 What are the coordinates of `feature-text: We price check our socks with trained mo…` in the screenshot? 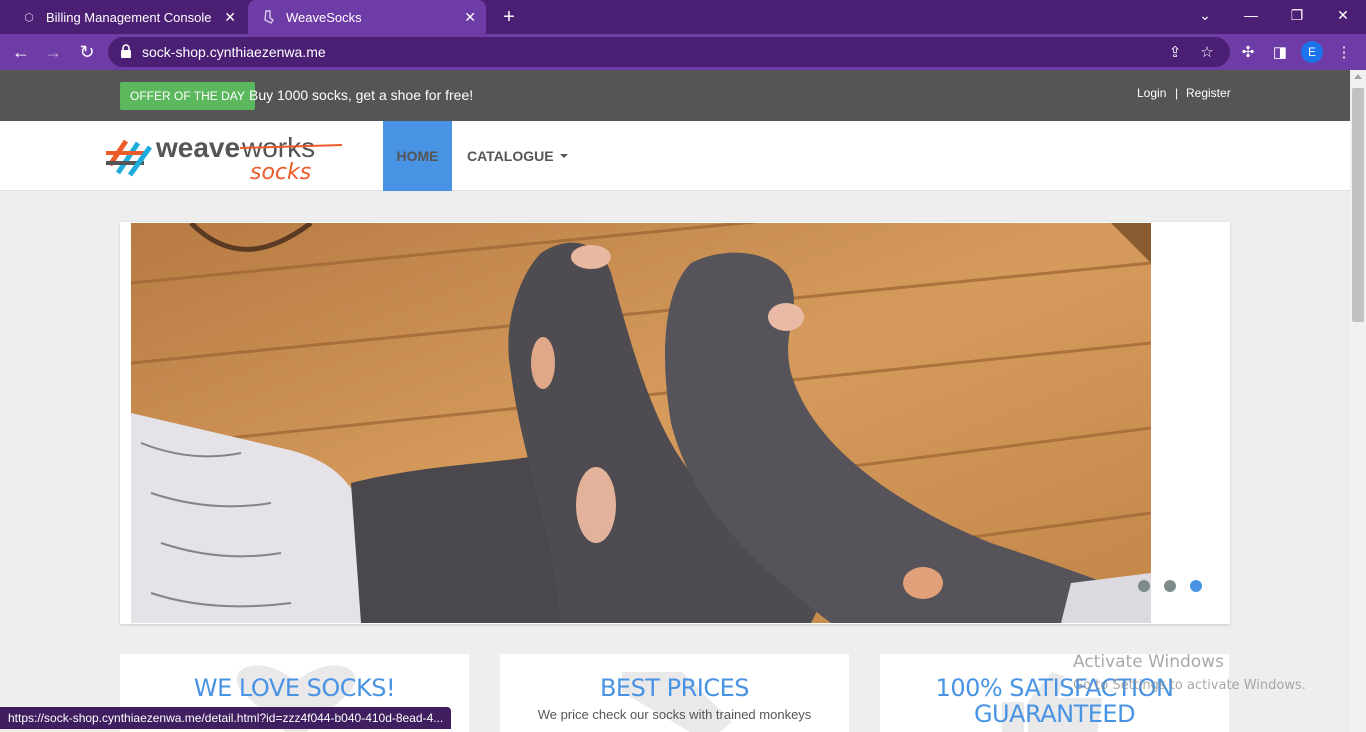 It's located at (674, 714).